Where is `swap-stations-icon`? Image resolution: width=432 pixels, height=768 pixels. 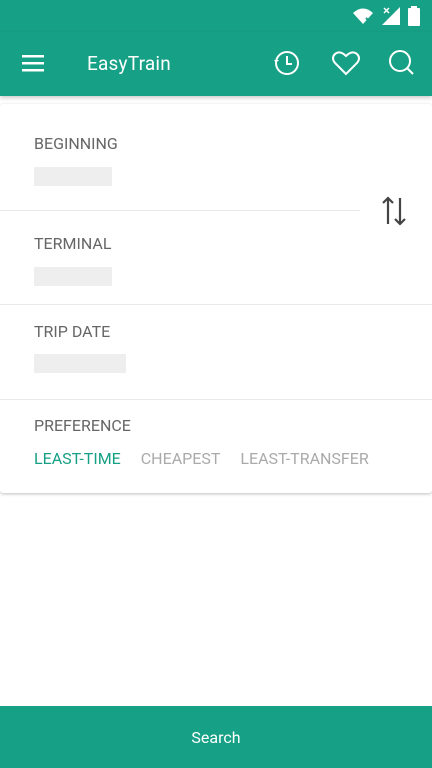
swap-stations-icon is located at coordinates (394, 211).